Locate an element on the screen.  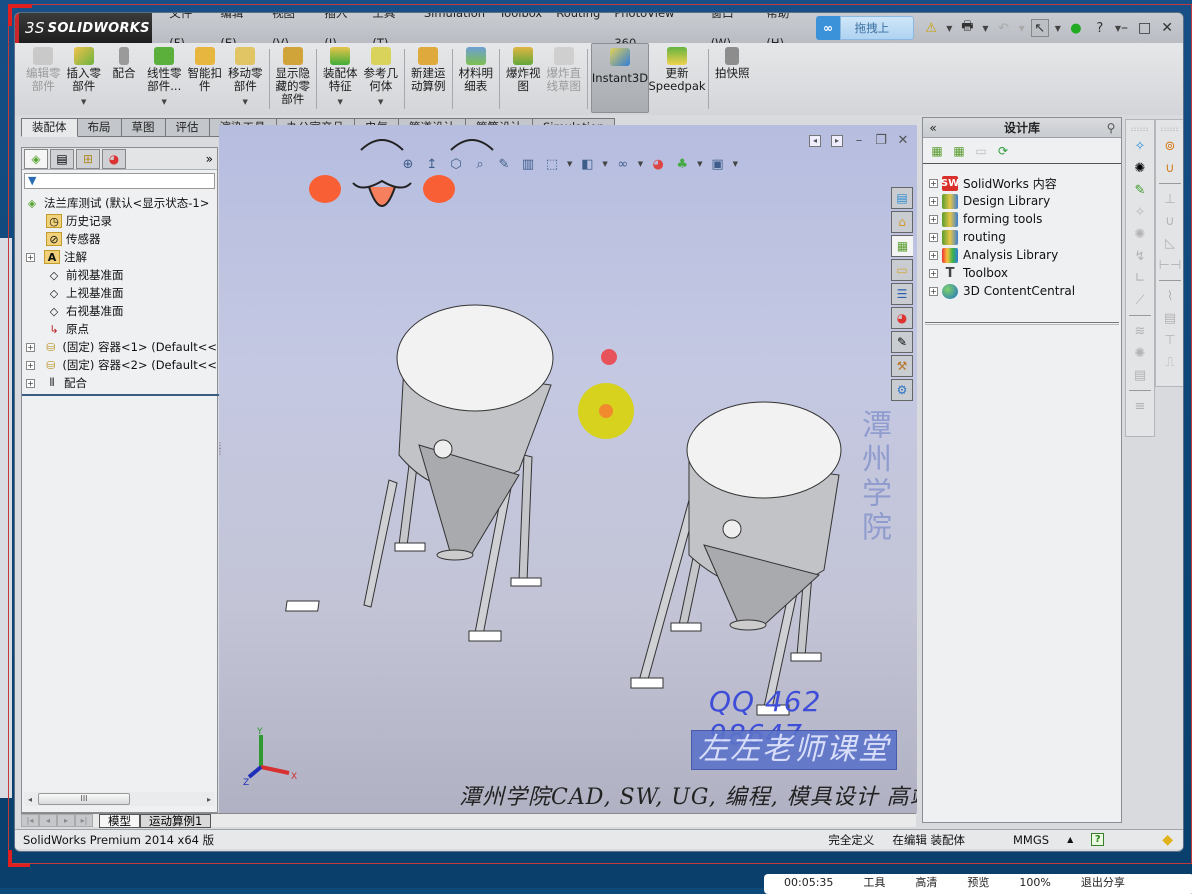
add-fitting-icon: ✺ is located at coordinates (1140, 168).